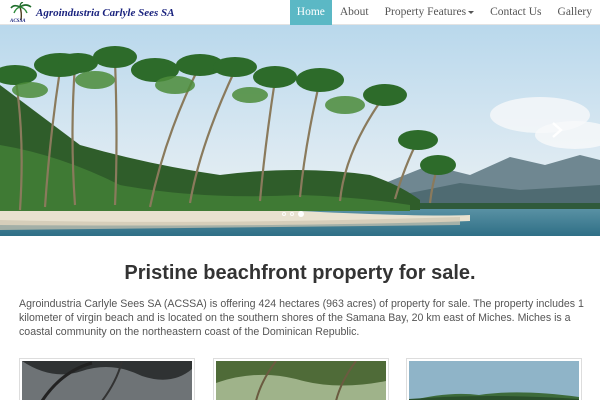  Describe the element at coordinates (301, 214) in the screenshot. I see `carousel-indicator-active` at that location.